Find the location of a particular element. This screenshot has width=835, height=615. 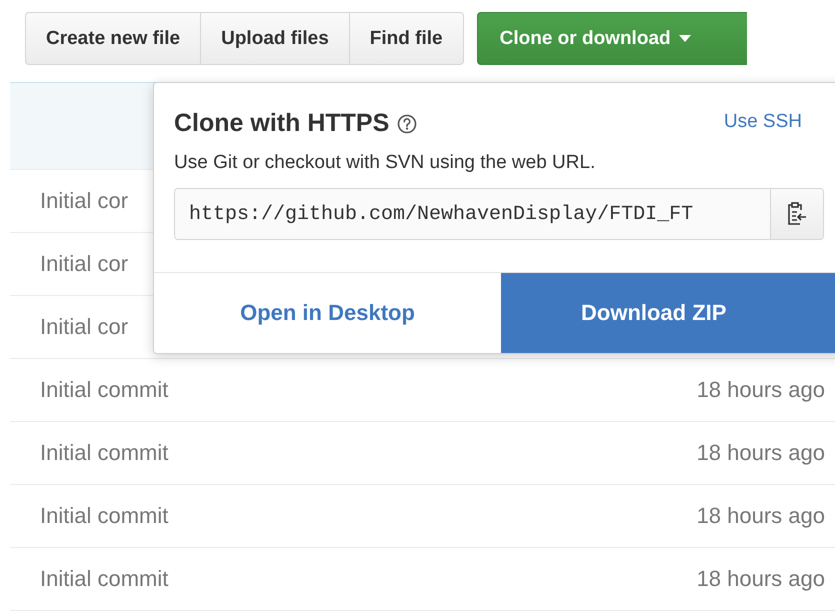

toolbar-button: Create new file is located at coordinates (112, 38).